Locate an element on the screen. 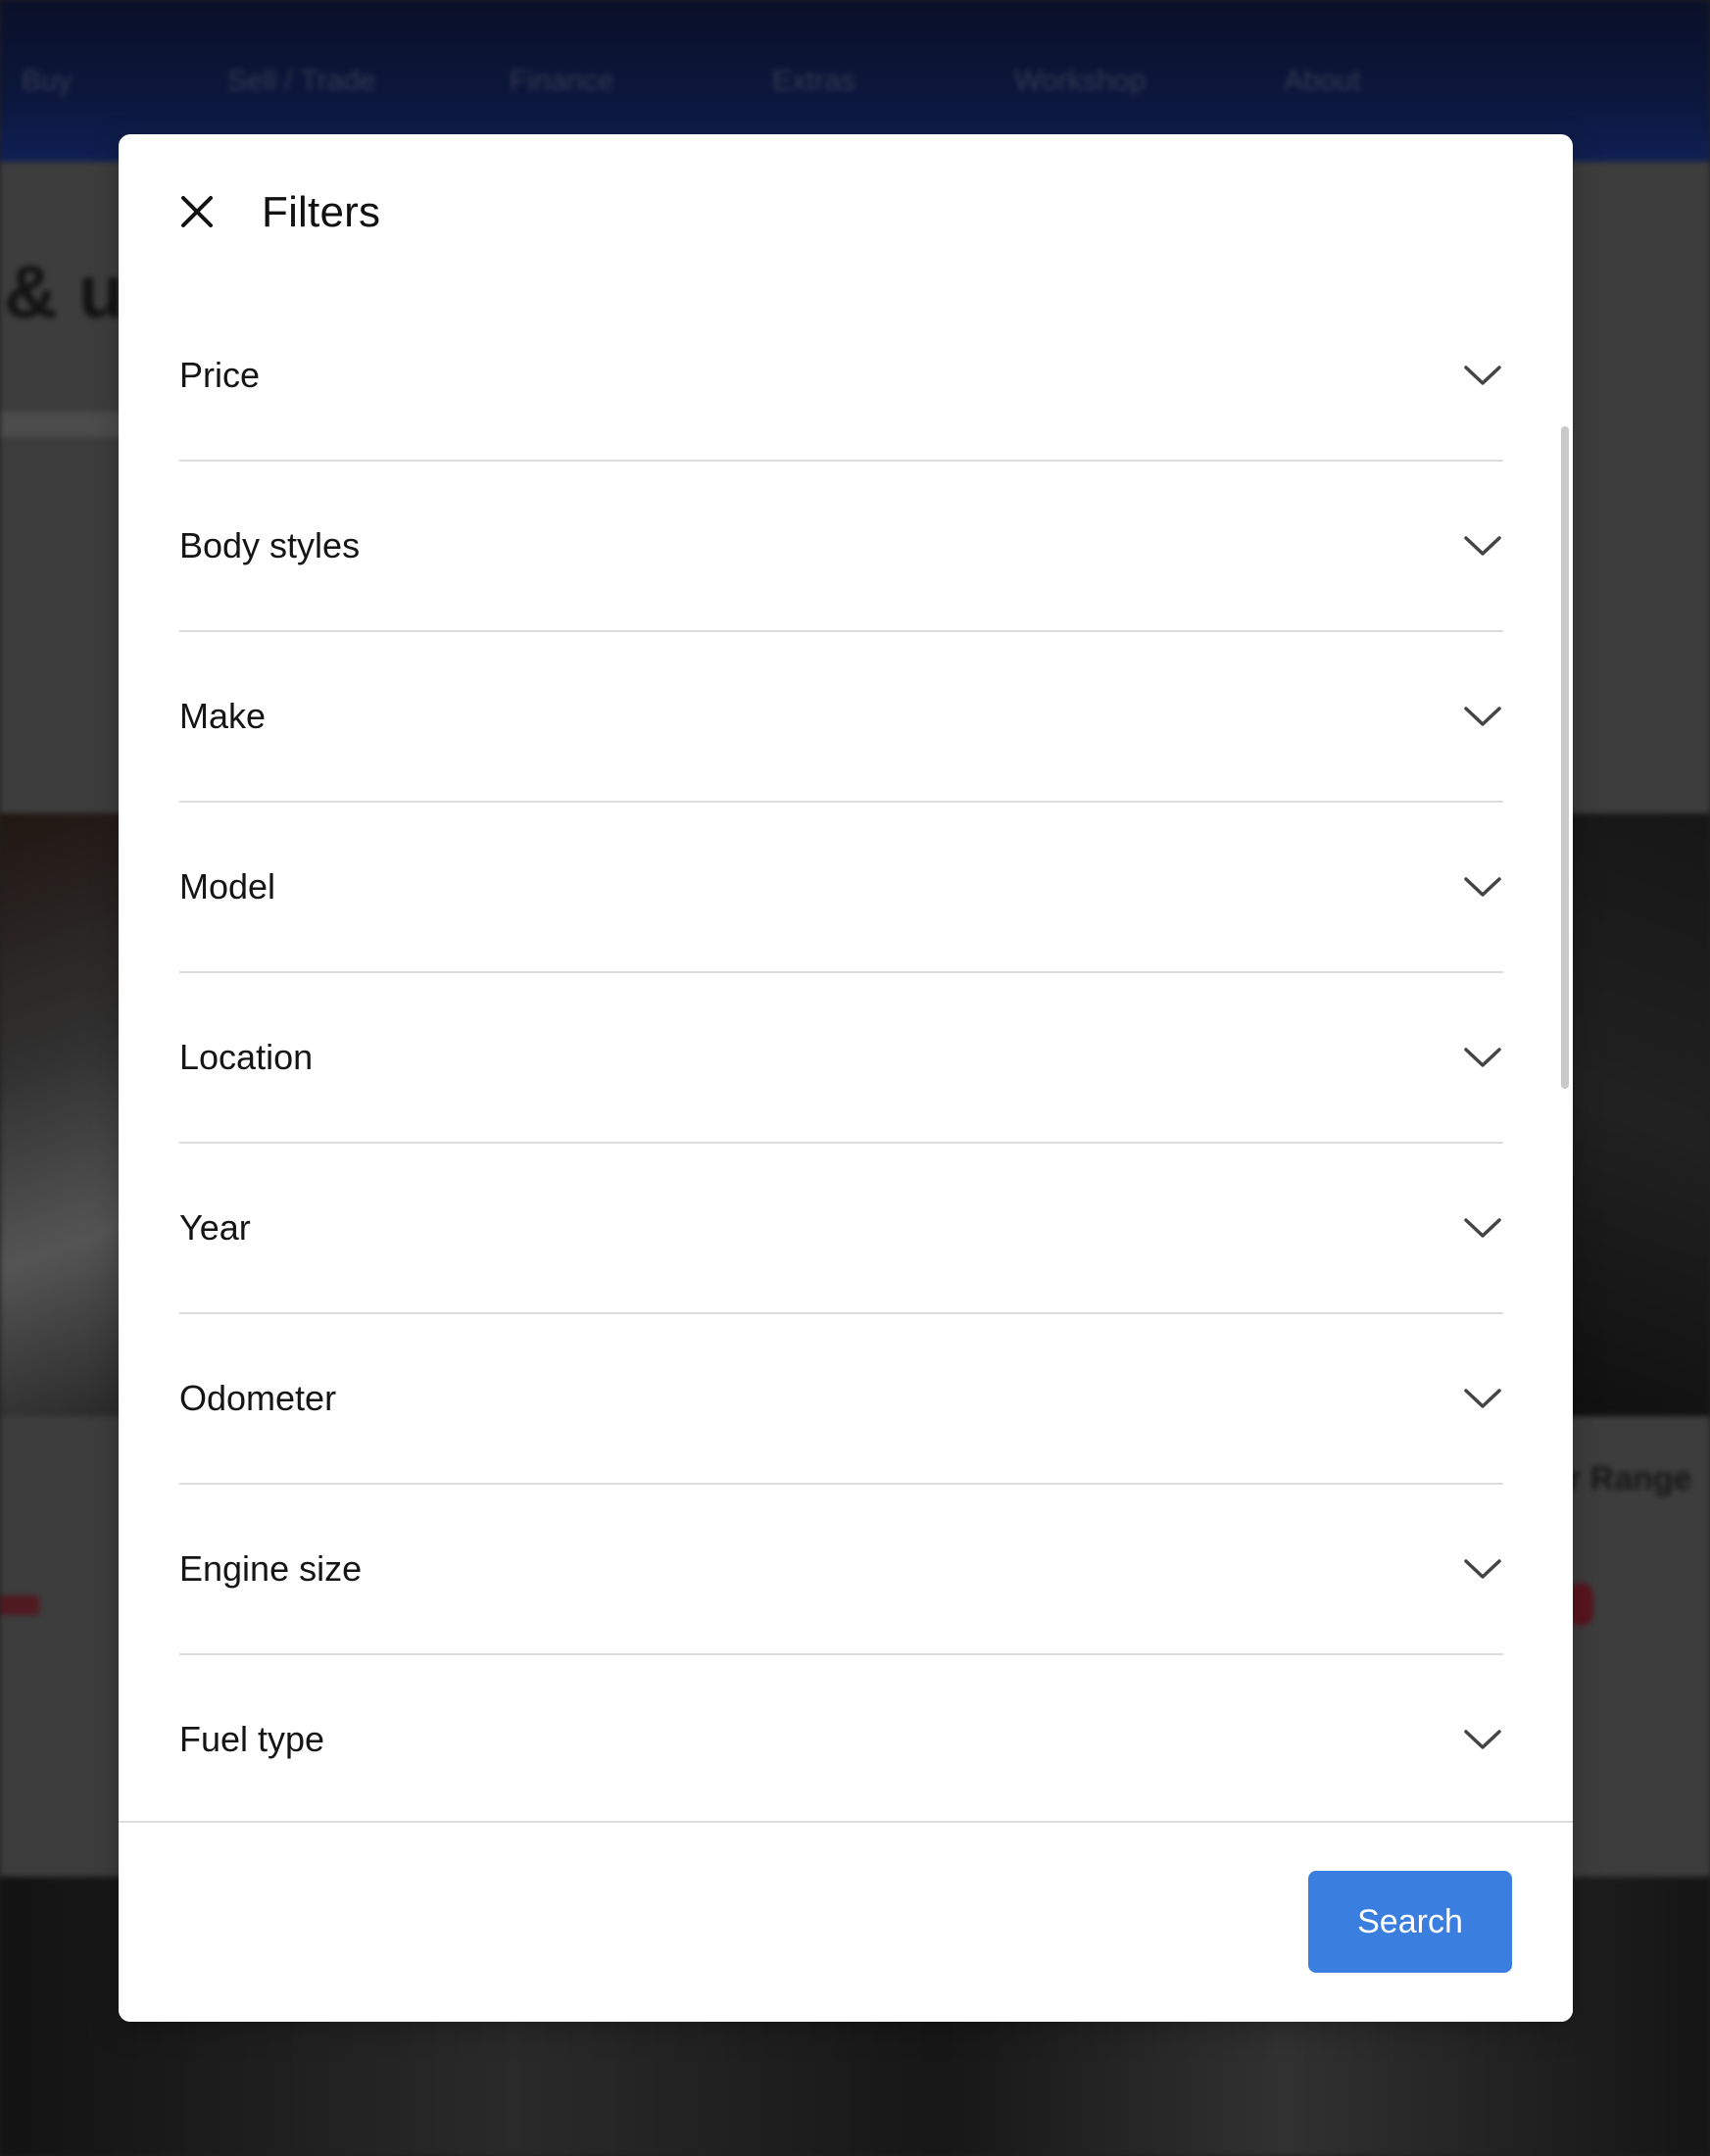  close-icon is located at coordinates (197, 211).